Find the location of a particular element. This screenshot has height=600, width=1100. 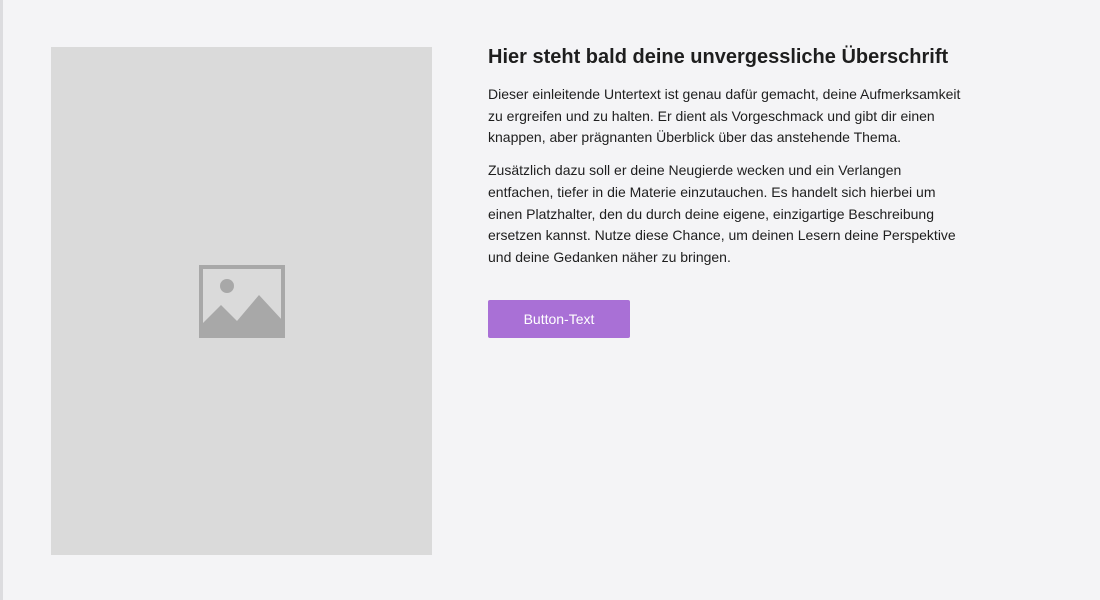

image-placeholder-icon is located at coordinates (241, 301).